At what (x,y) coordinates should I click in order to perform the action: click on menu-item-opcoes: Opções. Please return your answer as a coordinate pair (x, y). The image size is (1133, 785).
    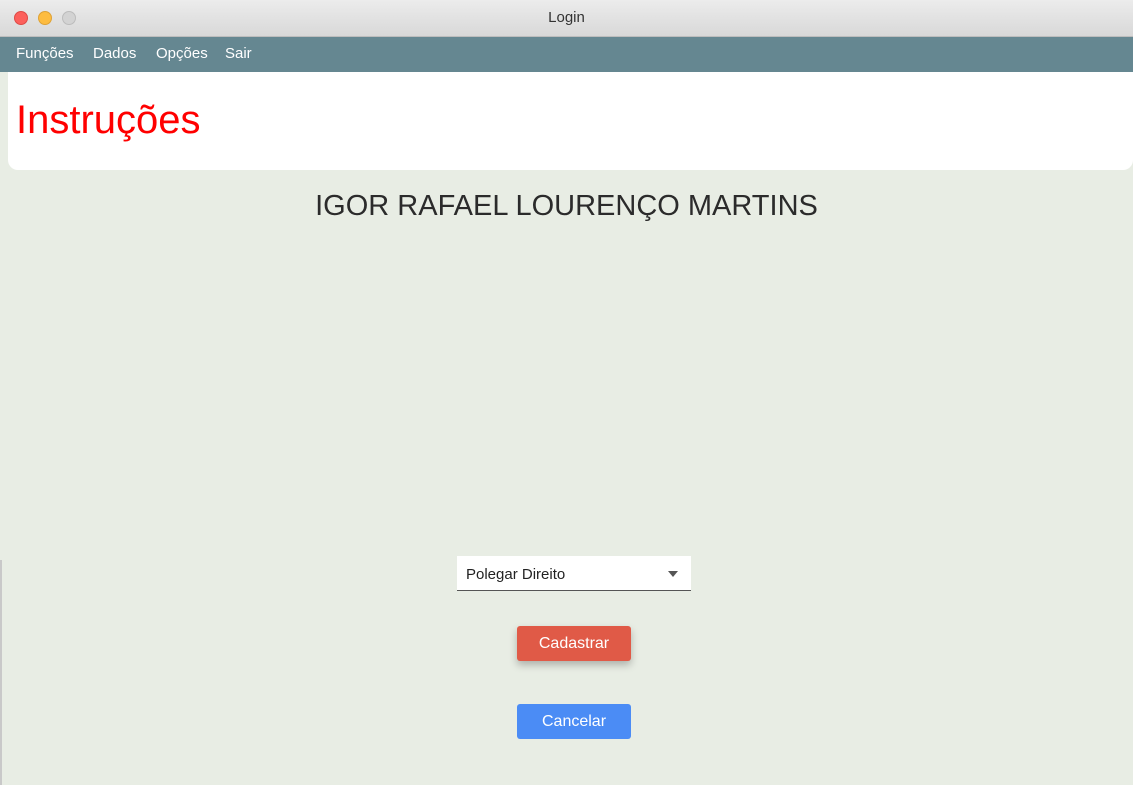
    Looking at the image, I should click on (182, 53).